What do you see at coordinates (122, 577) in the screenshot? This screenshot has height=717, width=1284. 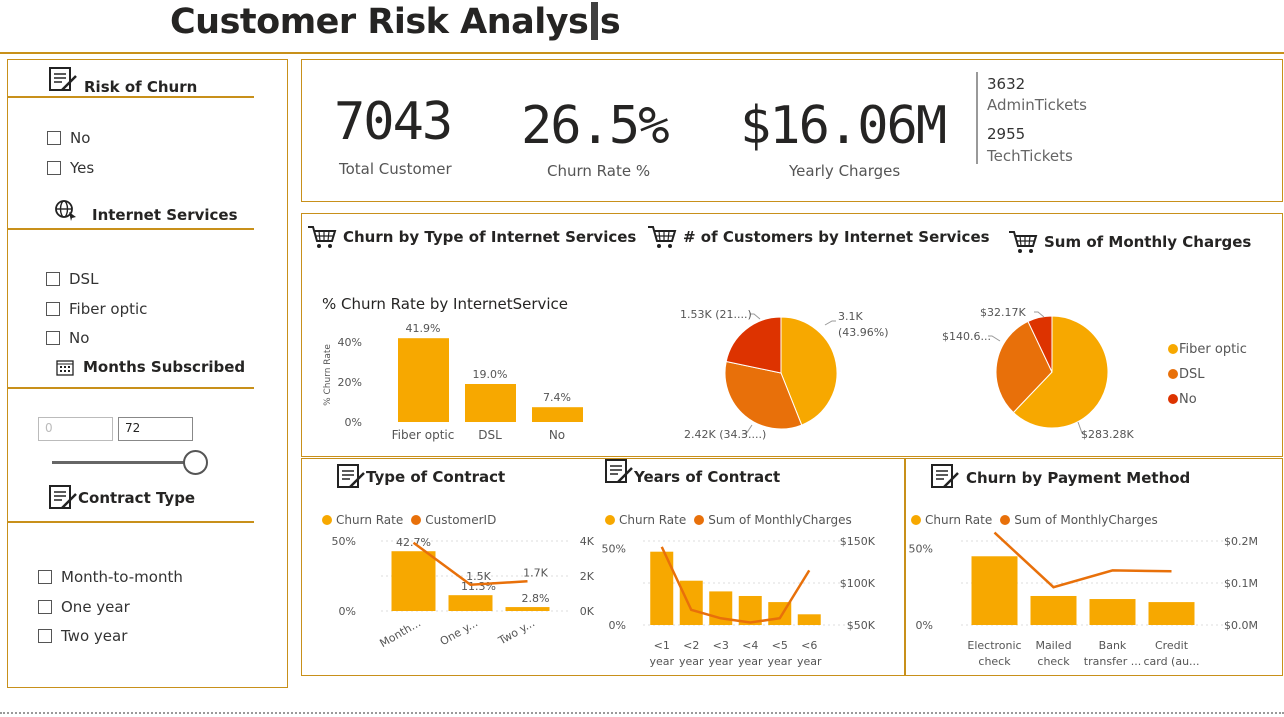 I see `option-label: Month-to-month` at bounding box center [122, 577].